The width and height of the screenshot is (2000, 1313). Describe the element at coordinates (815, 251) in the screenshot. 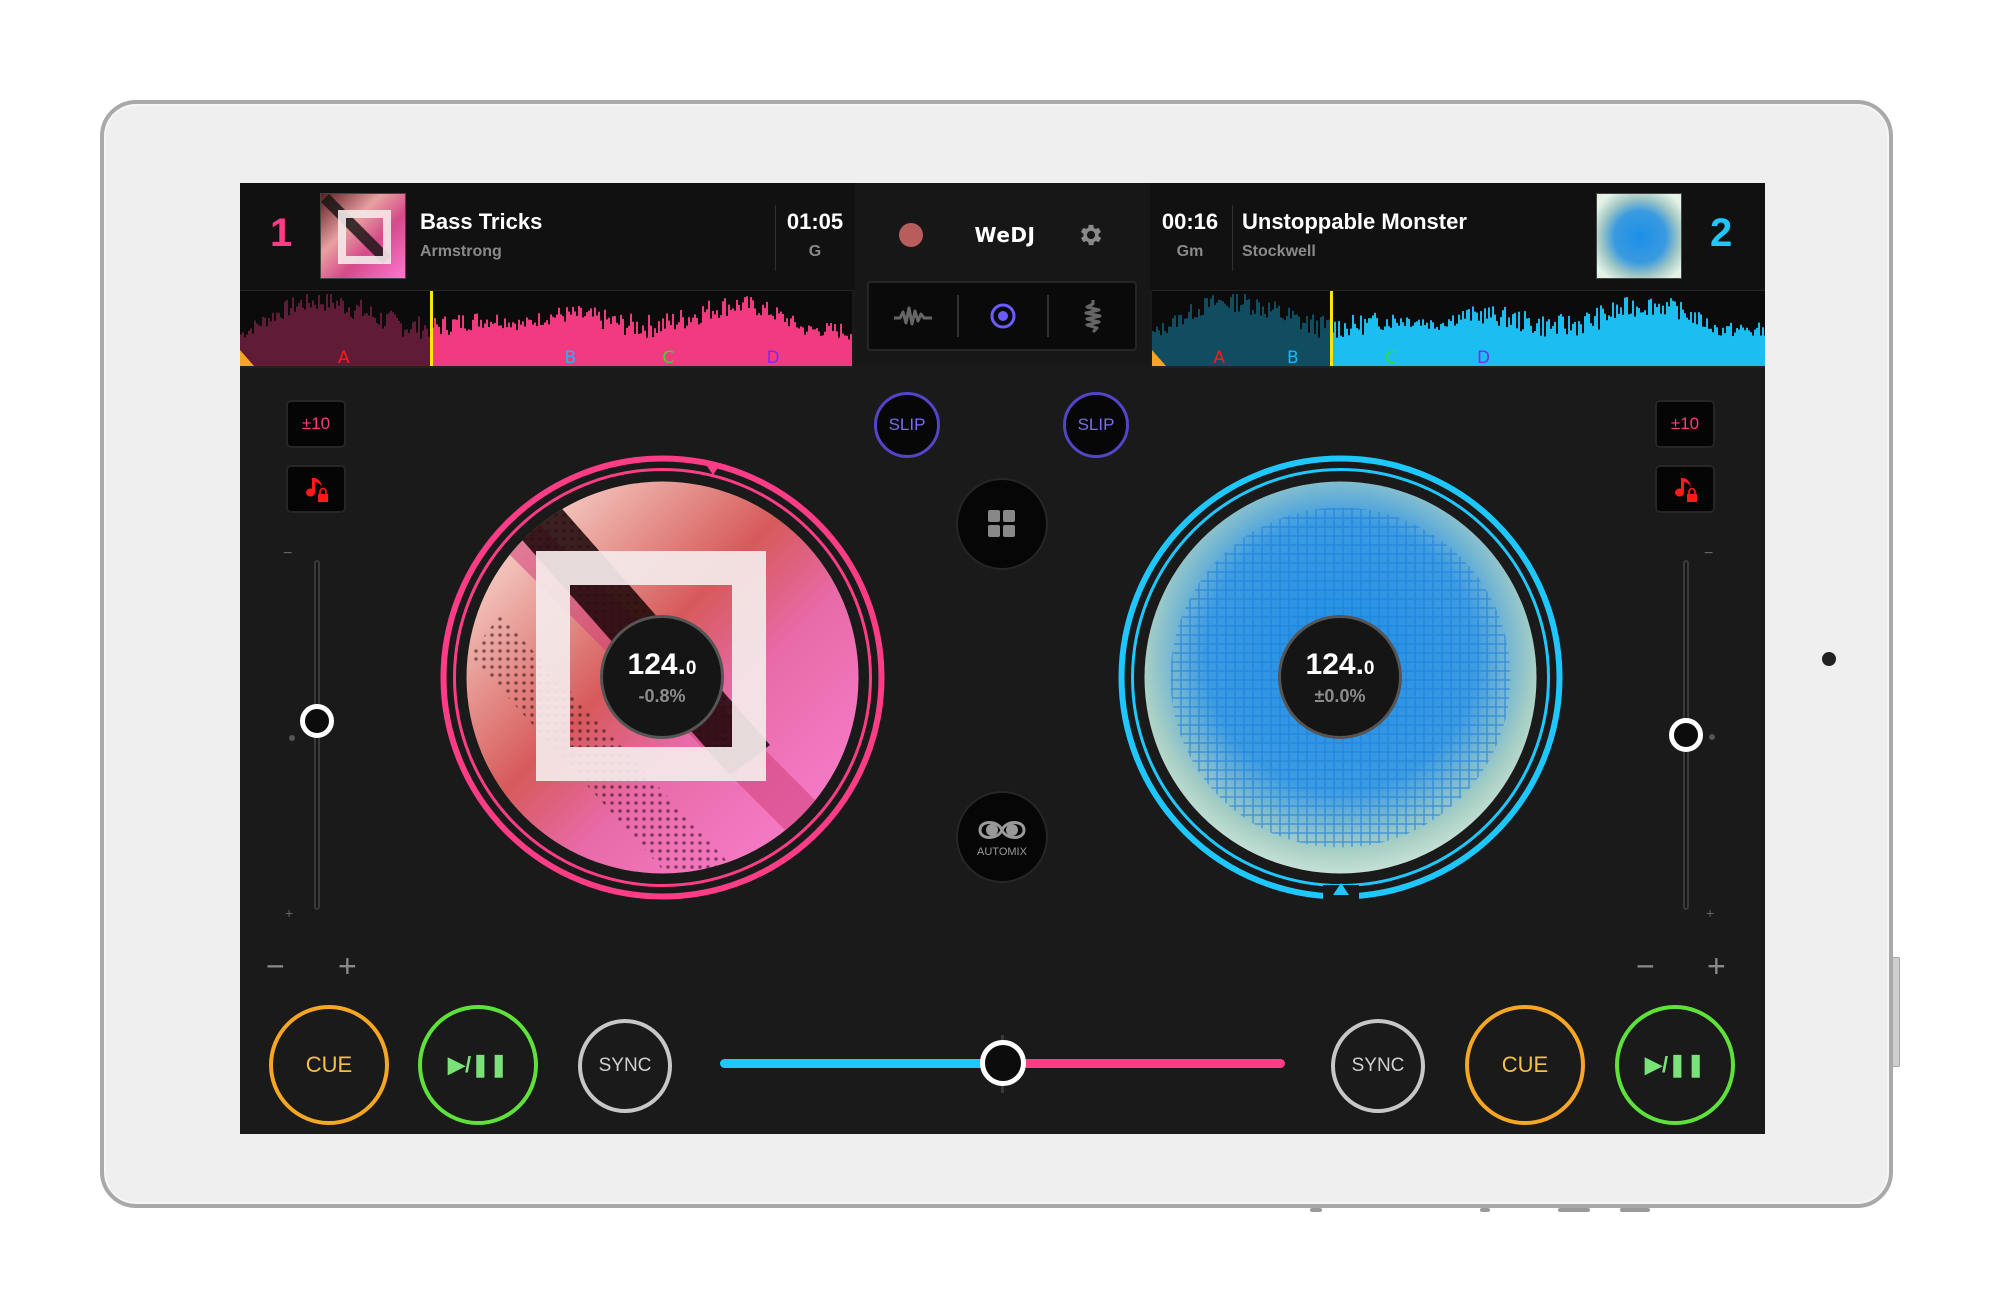

I see `deck1-key: G` at that location.